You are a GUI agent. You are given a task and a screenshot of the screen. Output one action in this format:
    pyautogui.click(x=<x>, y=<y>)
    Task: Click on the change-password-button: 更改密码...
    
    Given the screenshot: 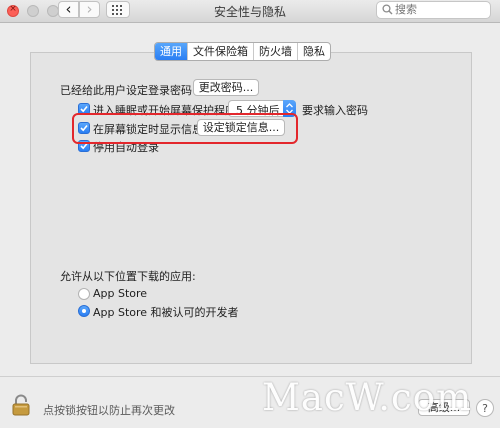 What is the action you would take?
    pyautogui.click(x=226, y=87)
    